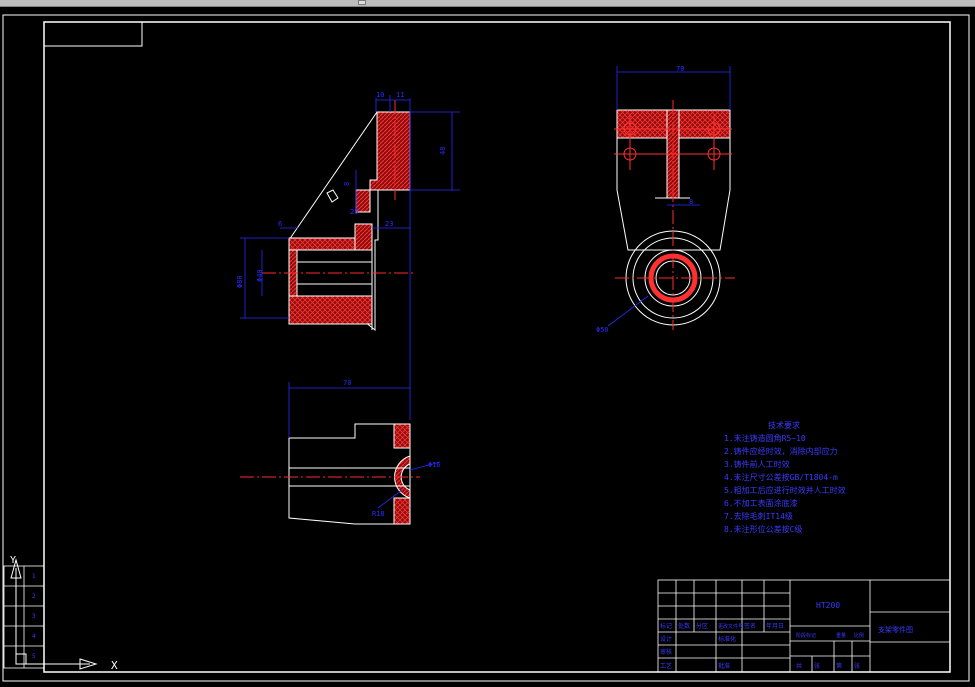 This screenshot has height=687, width=975. What do you see at coordinates (260, 275) in the screenshot?
I see `dim-phi40: Φ40` at bounding box center [260, 275].